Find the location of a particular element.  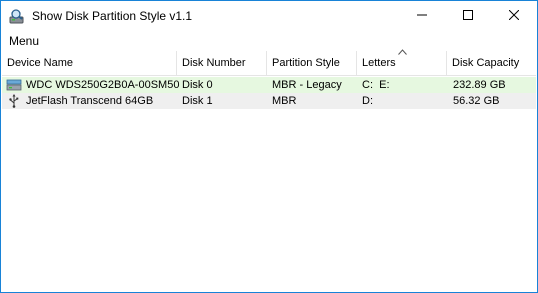

disk-number-cell: Disk 1 is located at coordinates (197, 101).